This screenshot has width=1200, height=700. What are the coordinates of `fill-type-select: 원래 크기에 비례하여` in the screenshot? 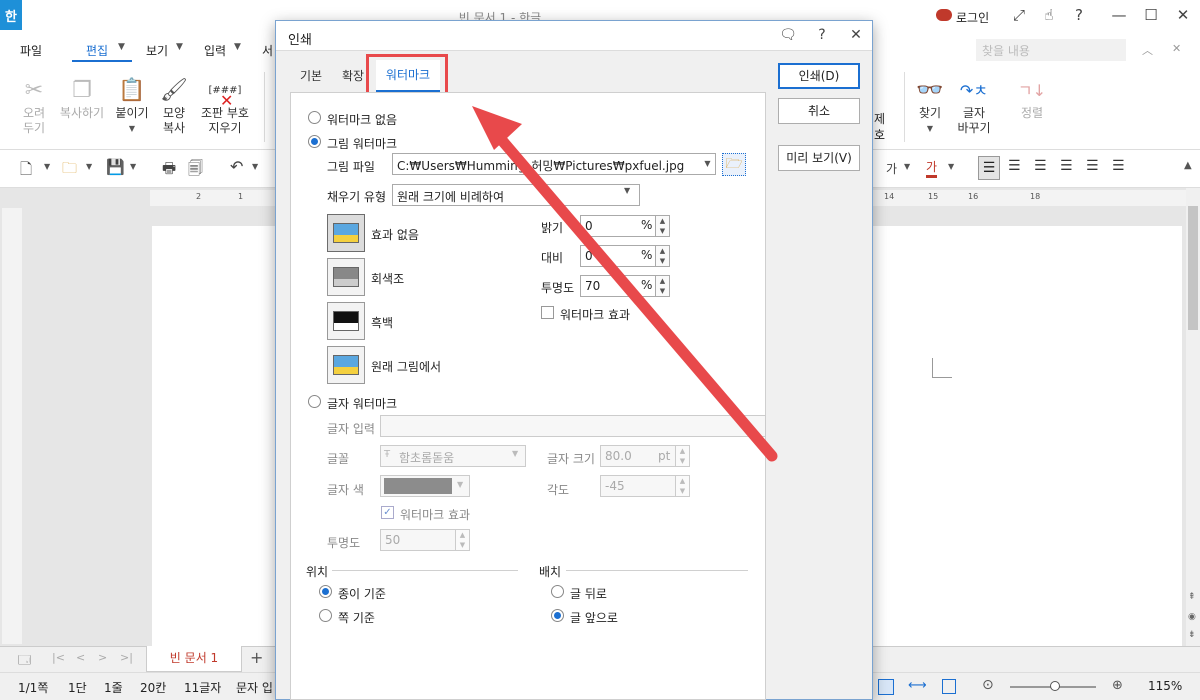 It's located at (516, 195).